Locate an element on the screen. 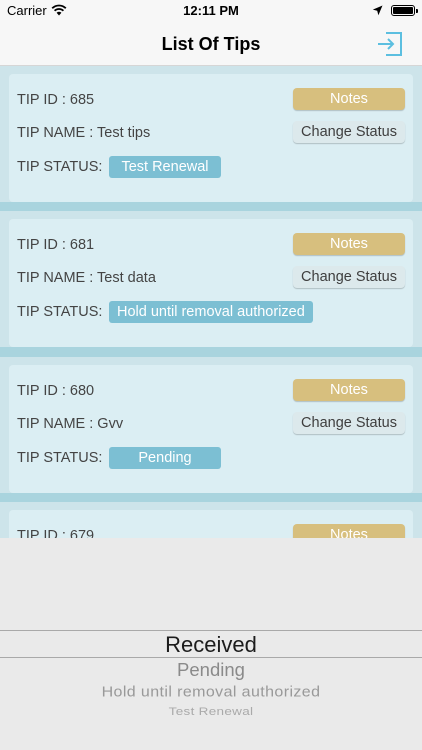 The image size is (422, 750). status-badge: Pending is located at coordinates (165, 458).